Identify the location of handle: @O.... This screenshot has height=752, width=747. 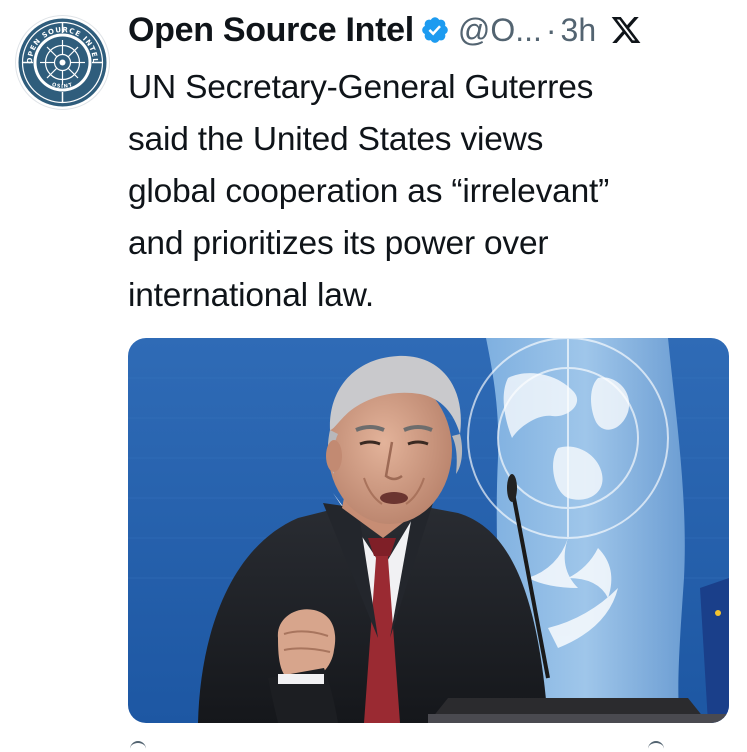
(500, 30).